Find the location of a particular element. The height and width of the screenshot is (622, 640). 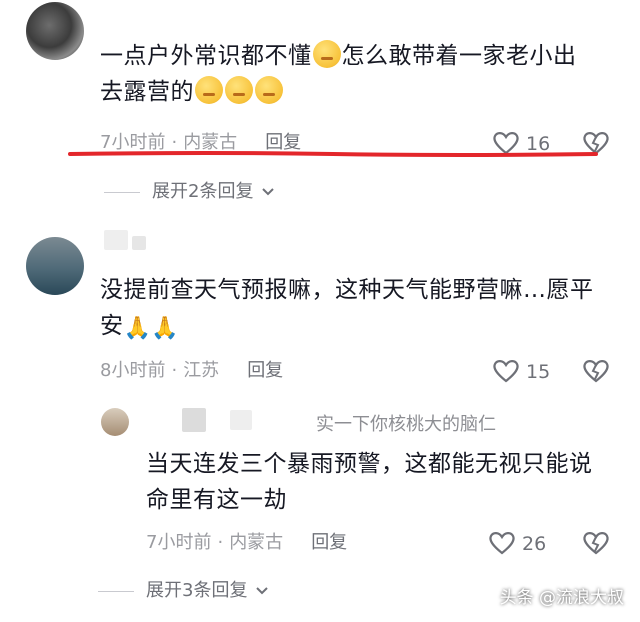

expand-replies-button: 展开3条回复 is located at coordinates (183, 591).